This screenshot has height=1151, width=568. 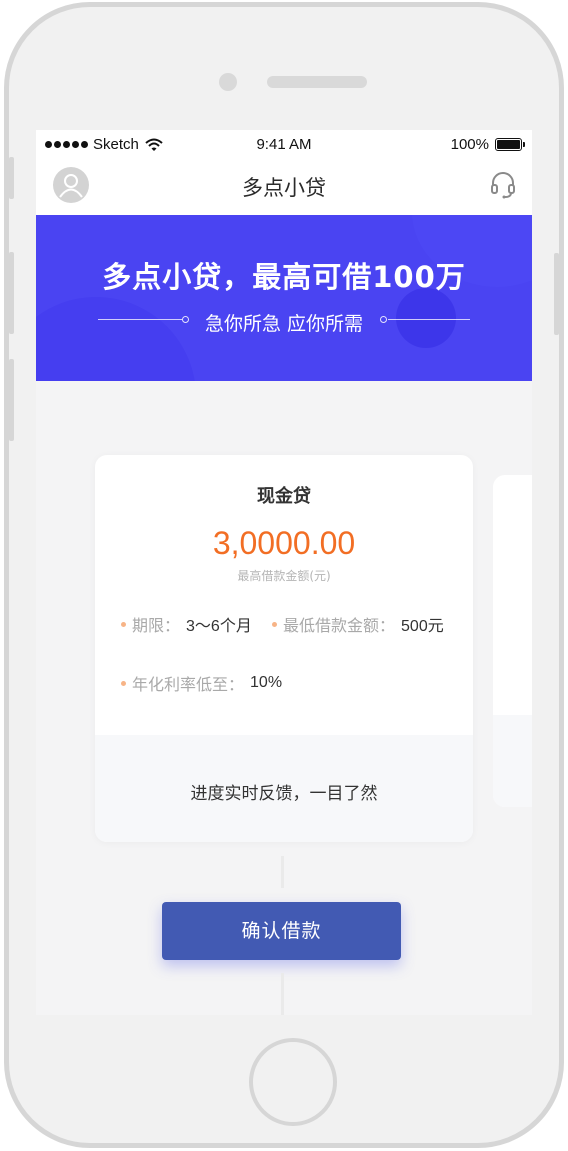 I want to click on detail-label: 期限：, so click(x=156, y=625).